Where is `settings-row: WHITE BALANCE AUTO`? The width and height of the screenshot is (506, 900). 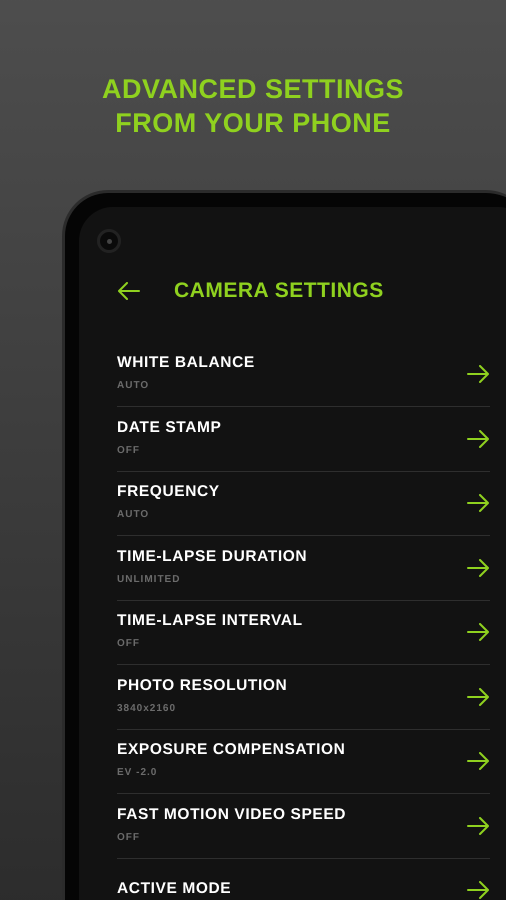
settings-row: WHITE BALANCE AUTO is located at coordinates (303, 374).